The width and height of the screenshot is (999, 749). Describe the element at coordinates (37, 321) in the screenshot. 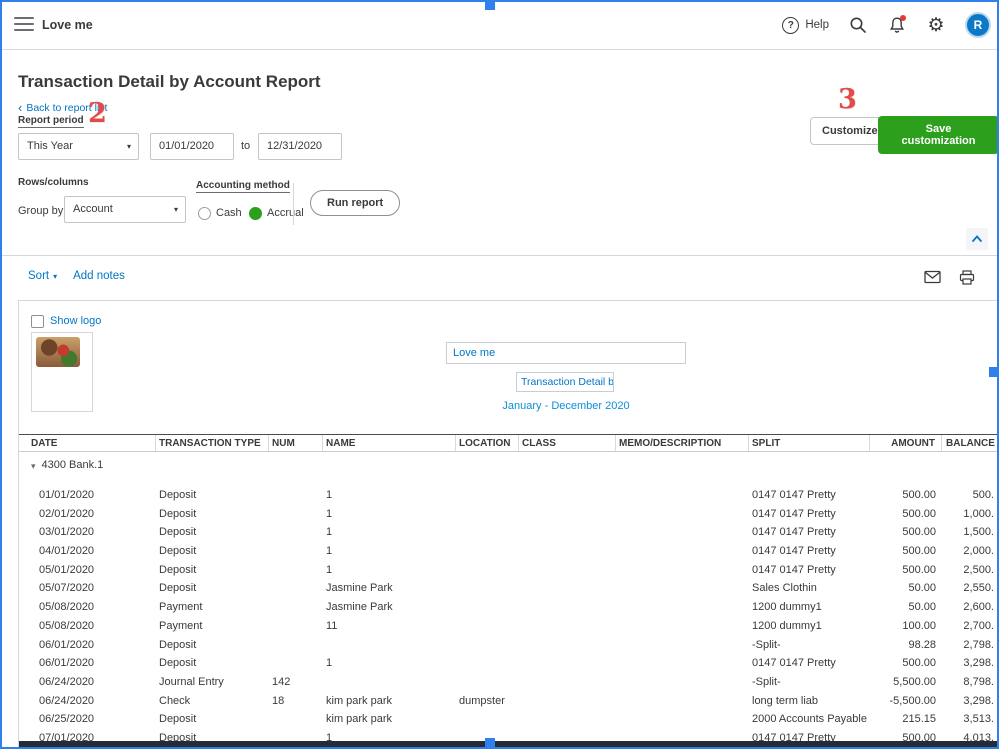

I see `show-logo-checkbox` at that location.